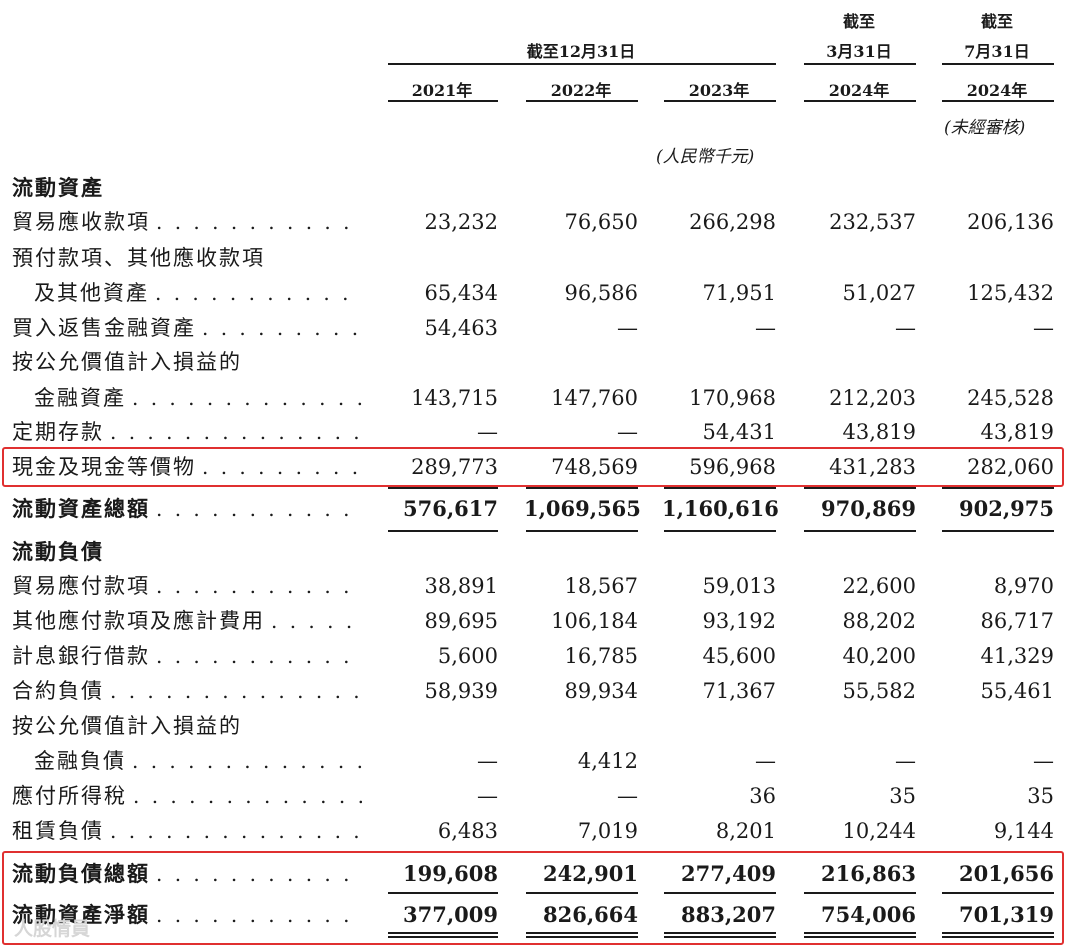 The width and height of the screenshot is (1066, 948). I want to click on year-2022: 2022年, so click(581, 90).